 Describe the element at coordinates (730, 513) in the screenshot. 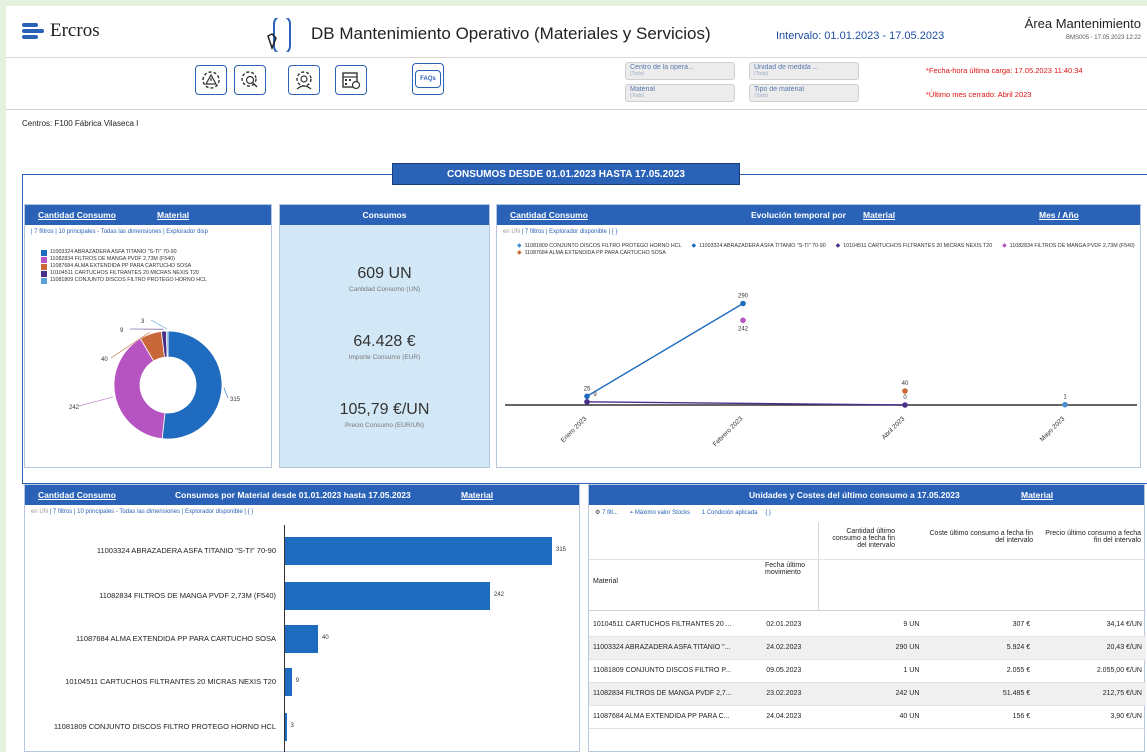

I see `condition-link: 1 Condición aplicada` at that location.